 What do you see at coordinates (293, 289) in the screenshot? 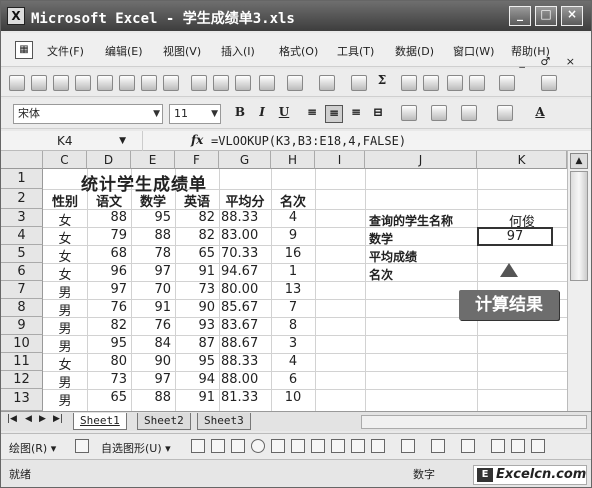
I see `cell-rank: 13` at bounding box center [293, 289].